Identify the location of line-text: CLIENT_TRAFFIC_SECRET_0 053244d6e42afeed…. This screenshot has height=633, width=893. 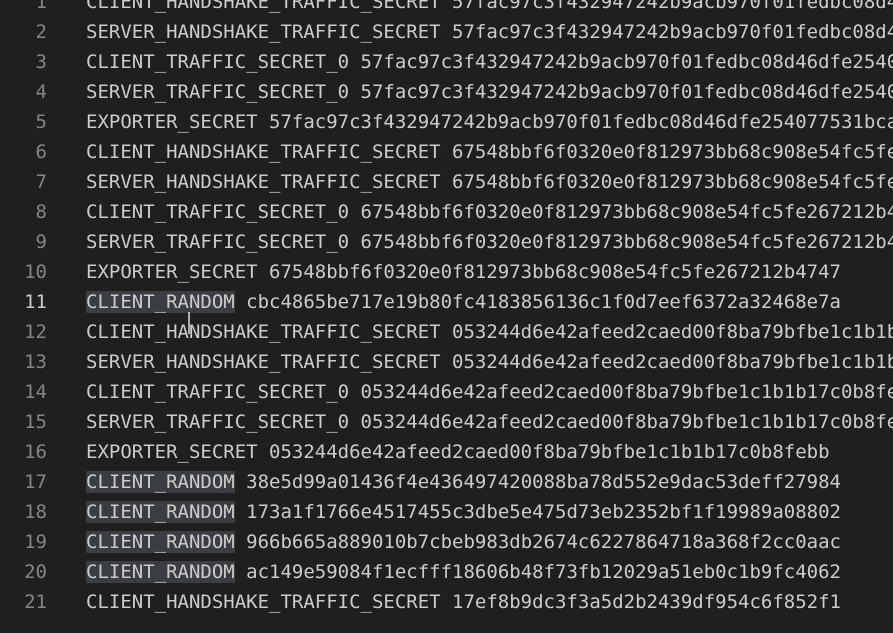
(489, 392).